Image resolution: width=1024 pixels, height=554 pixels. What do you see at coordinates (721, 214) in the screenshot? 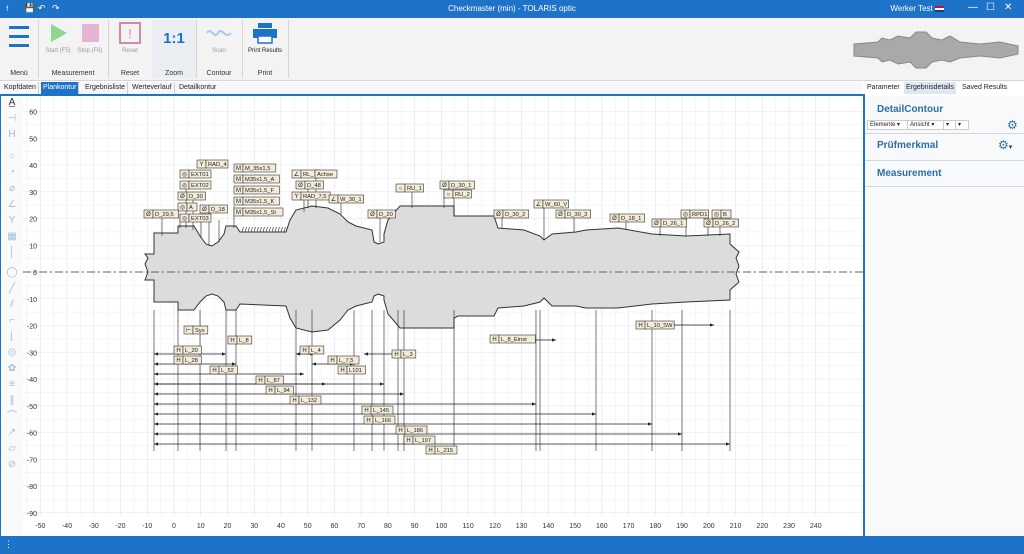
I see `measure-label-b: ◎ B` at bounding box center [721, 214].